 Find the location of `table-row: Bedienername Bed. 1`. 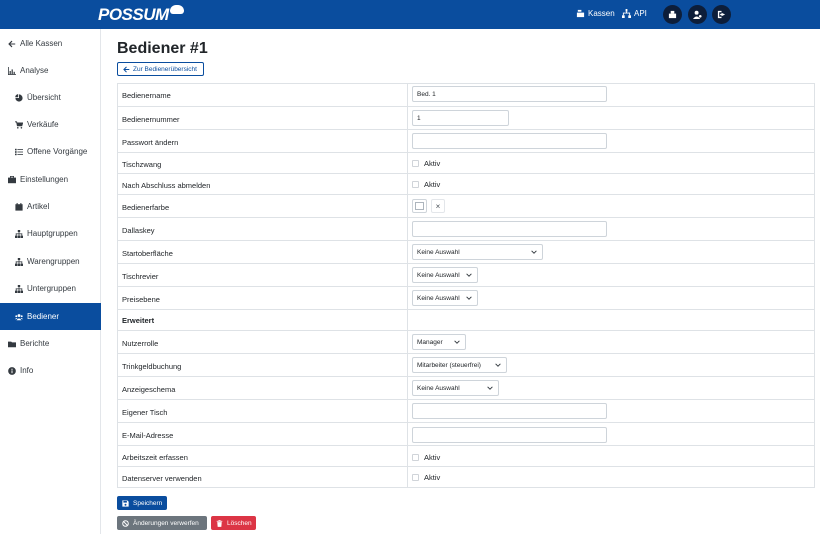

table-row: Bedienername Bed. 1 is located at coordinates (466, 95).